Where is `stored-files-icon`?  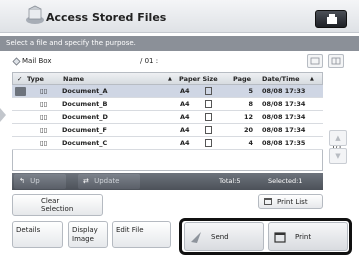
stored-files-icon is located at coordinates (35, 14).